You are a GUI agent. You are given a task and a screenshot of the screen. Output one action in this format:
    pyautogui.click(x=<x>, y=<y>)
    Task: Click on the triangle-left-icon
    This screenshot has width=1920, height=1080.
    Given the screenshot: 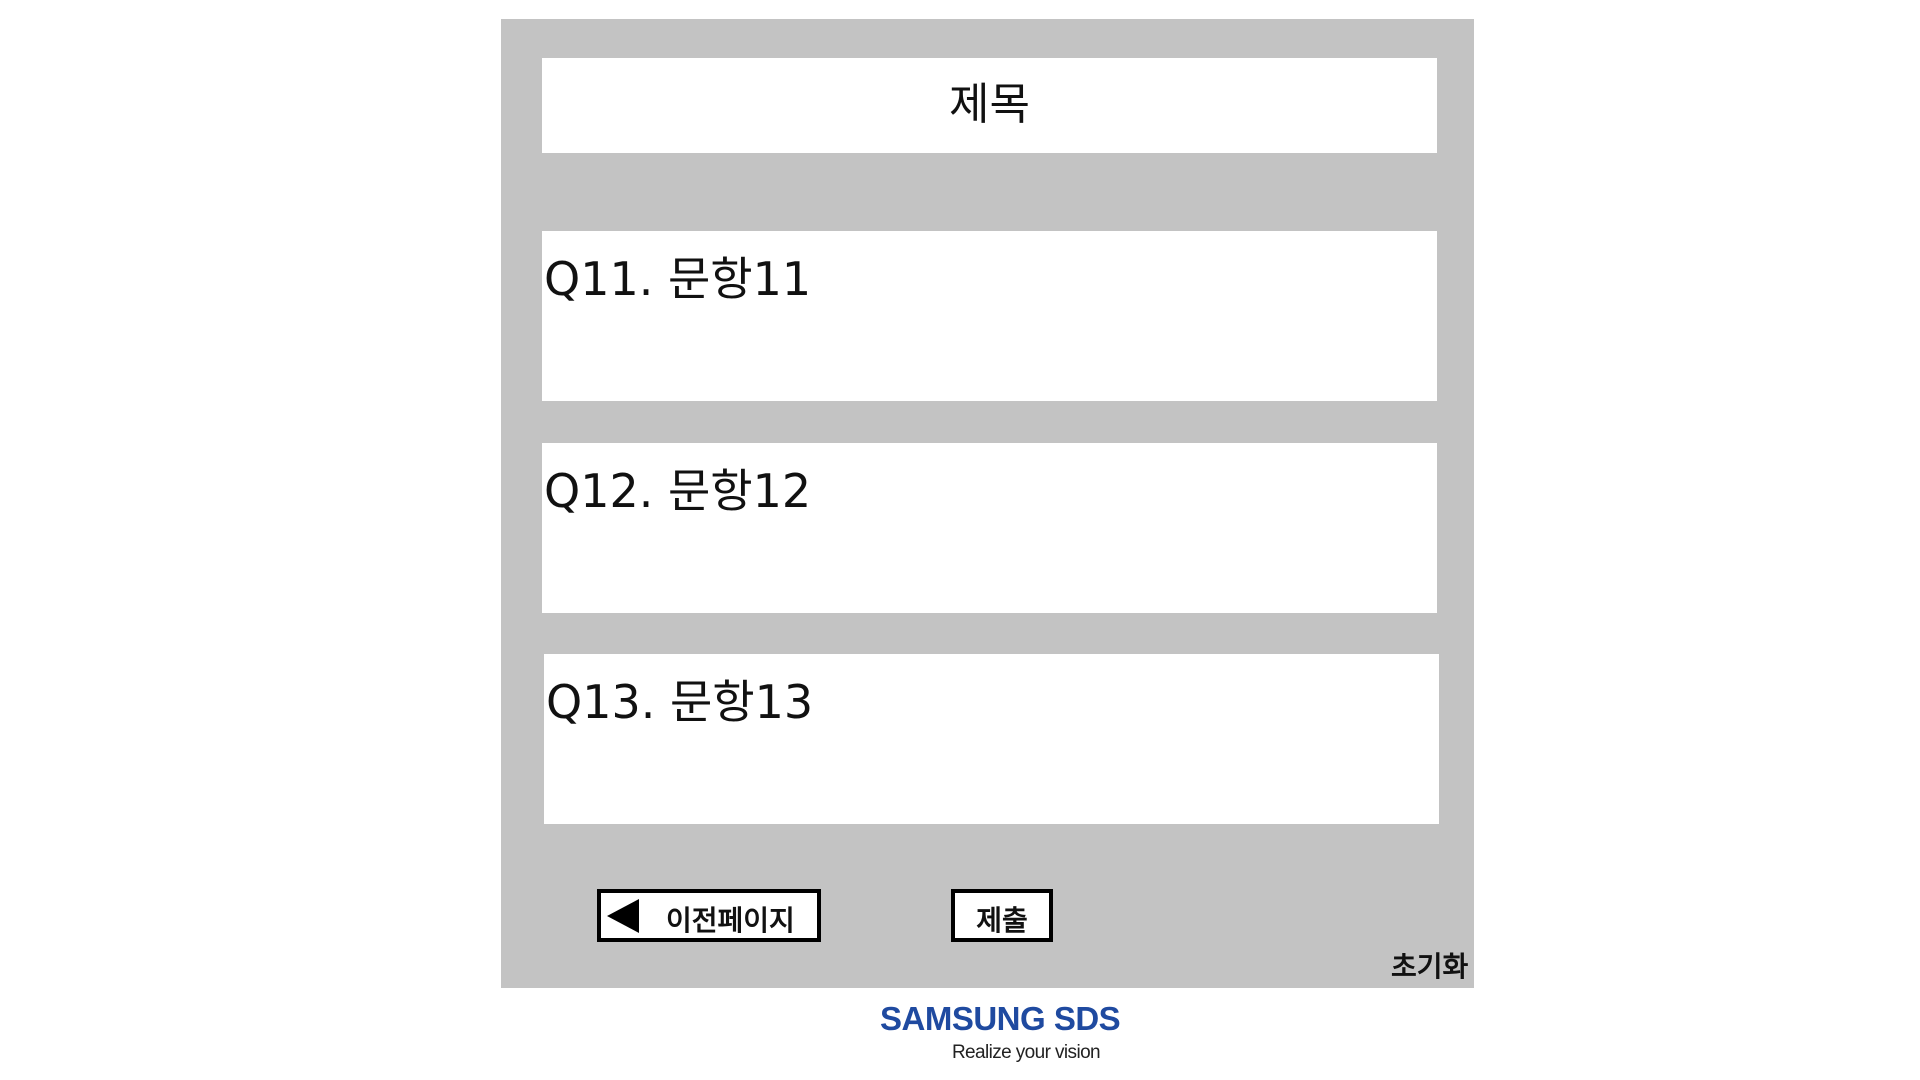 What is the action you would take?
    pyautogui.click(x=623, y=916)
    